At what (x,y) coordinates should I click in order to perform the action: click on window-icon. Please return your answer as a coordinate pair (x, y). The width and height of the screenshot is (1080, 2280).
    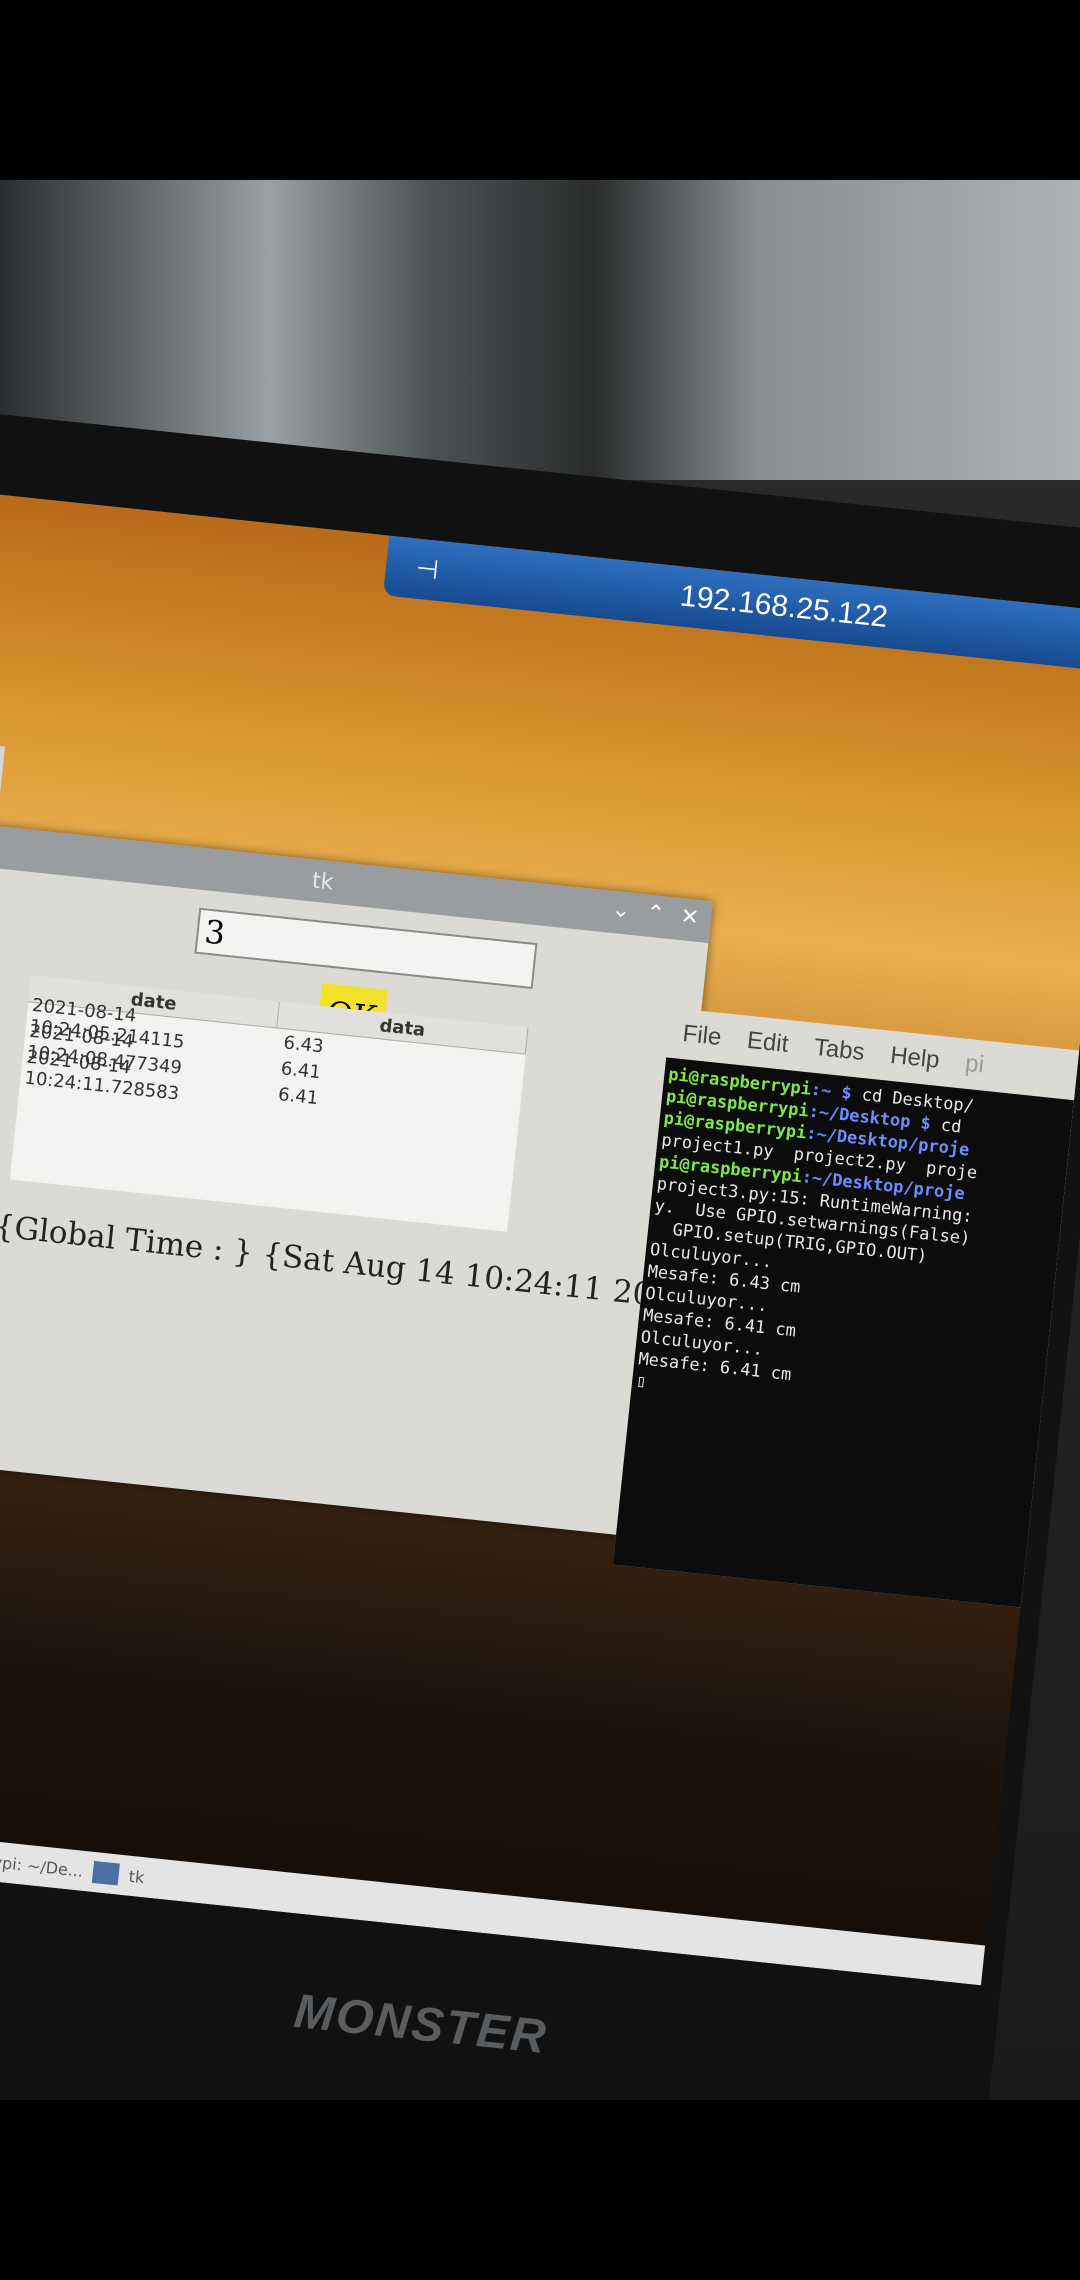
    Looking at the image, I should click on (106, 1873).